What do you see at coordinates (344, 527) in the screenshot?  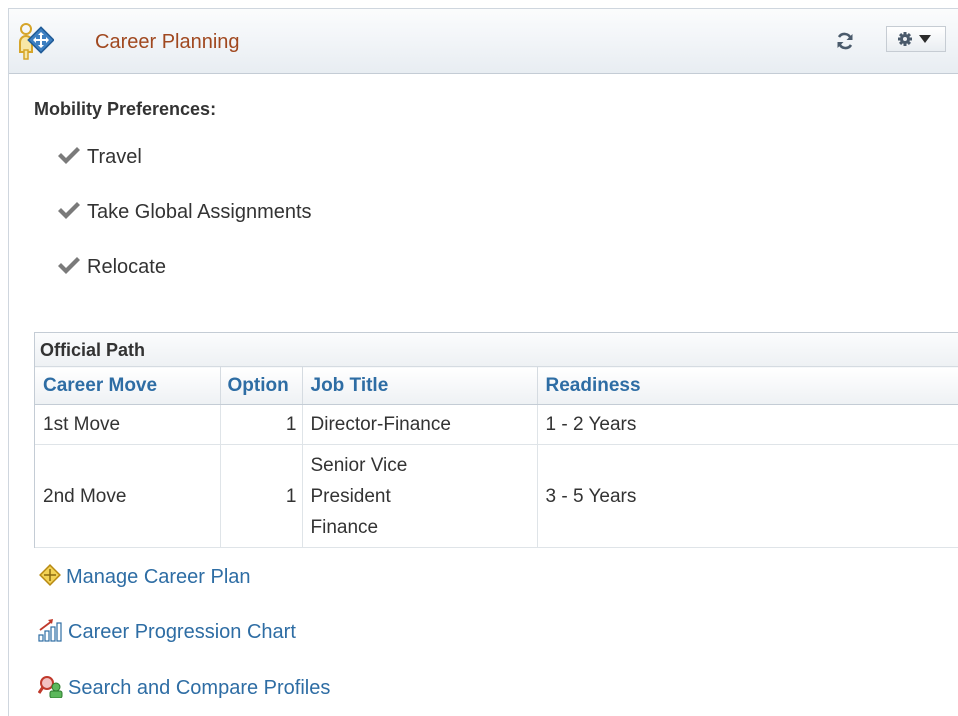 I see `job-title-line: Finance` at bounding box center [344, 527].